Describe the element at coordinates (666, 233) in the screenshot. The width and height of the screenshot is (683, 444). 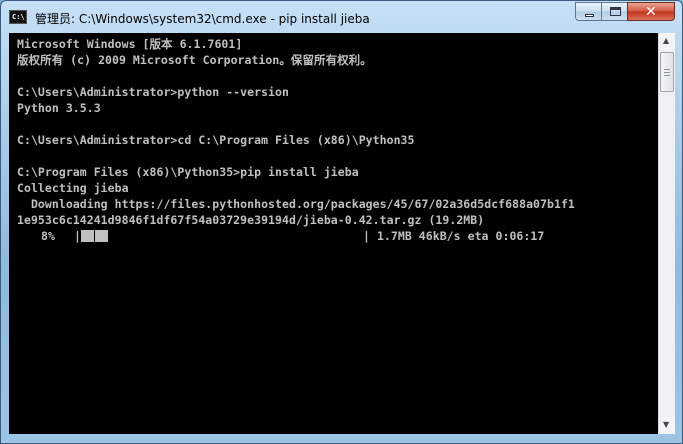
I see `vertical-scrollbar: ▲ ▼` at that location.